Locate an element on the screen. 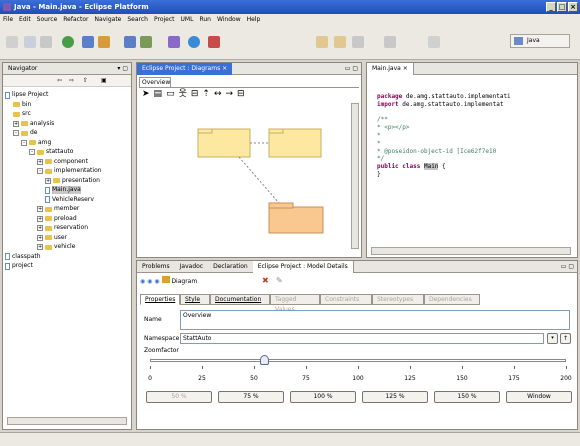  edit-icon: ✎ is located at coordinates (279, 280).